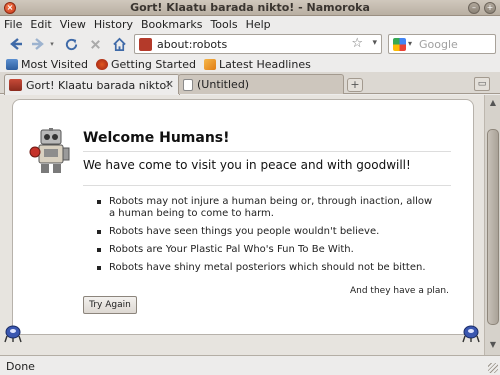  I want to click on forward-button, so click(38, 44).